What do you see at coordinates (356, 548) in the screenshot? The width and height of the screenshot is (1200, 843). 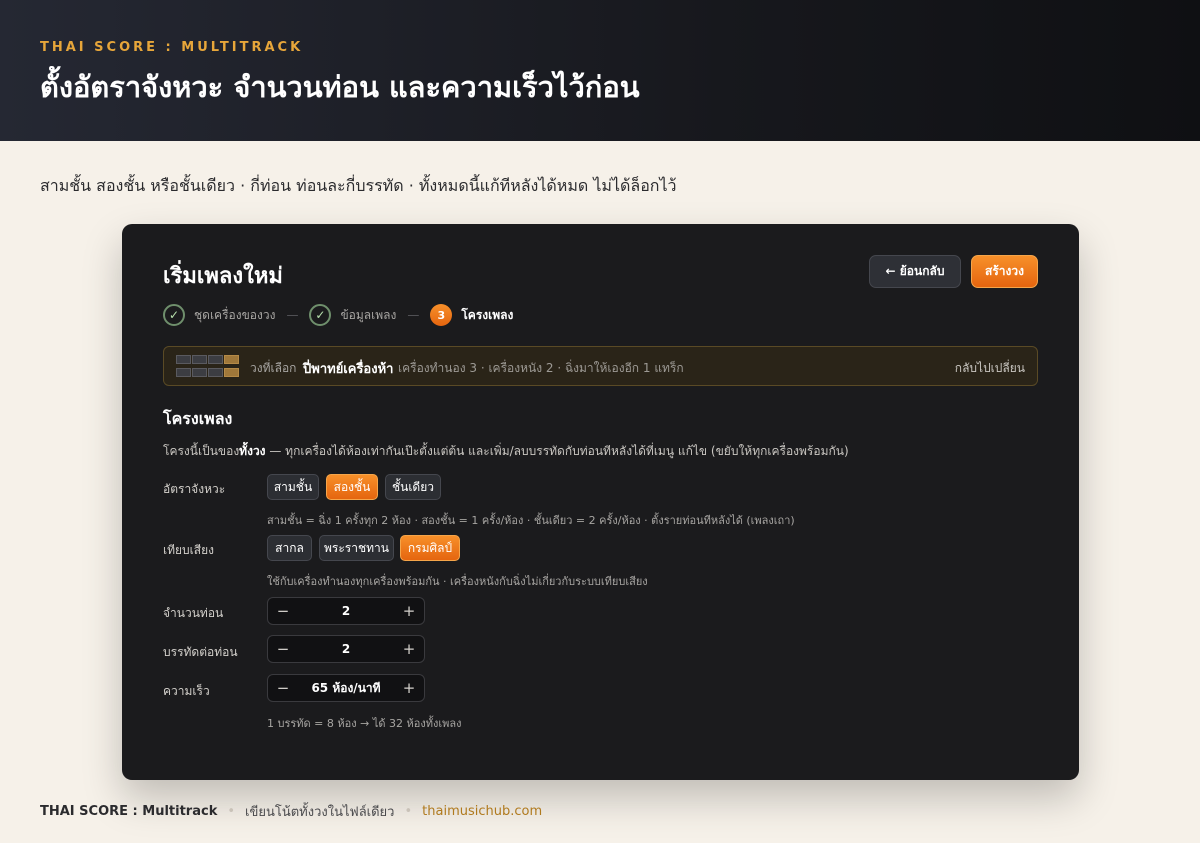 I see `tuning-option-royal: พระราชทาน` at bounding box center [356, 548].